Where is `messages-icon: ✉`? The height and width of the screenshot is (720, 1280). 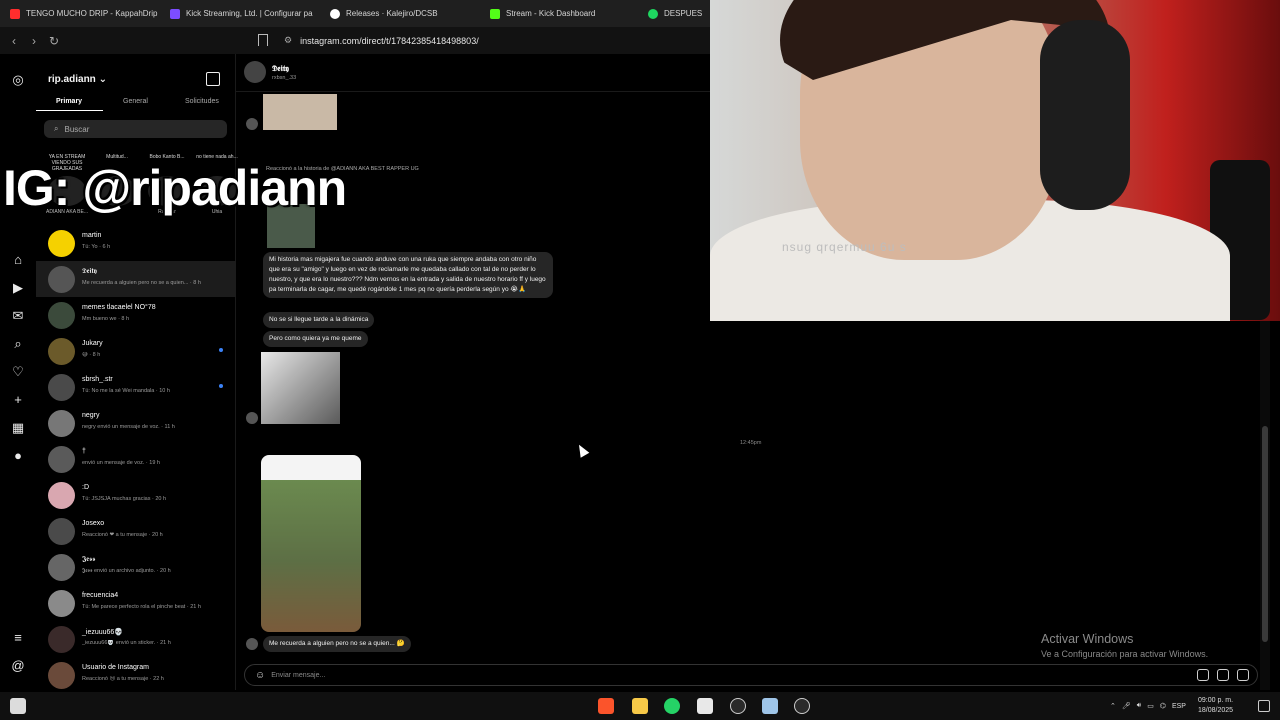 messages-icon: ✉ is located at coordinates (18, 316).